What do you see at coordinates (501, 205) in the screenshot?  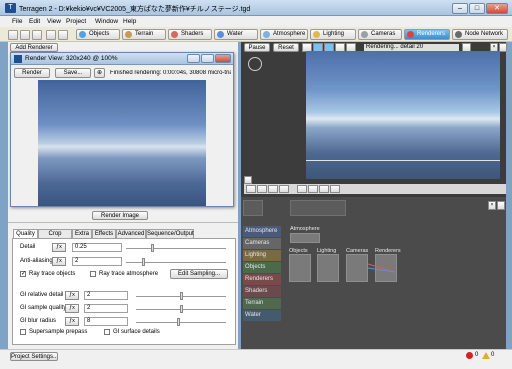 I see `network-expand-icon` at bounding box center [501, 205].